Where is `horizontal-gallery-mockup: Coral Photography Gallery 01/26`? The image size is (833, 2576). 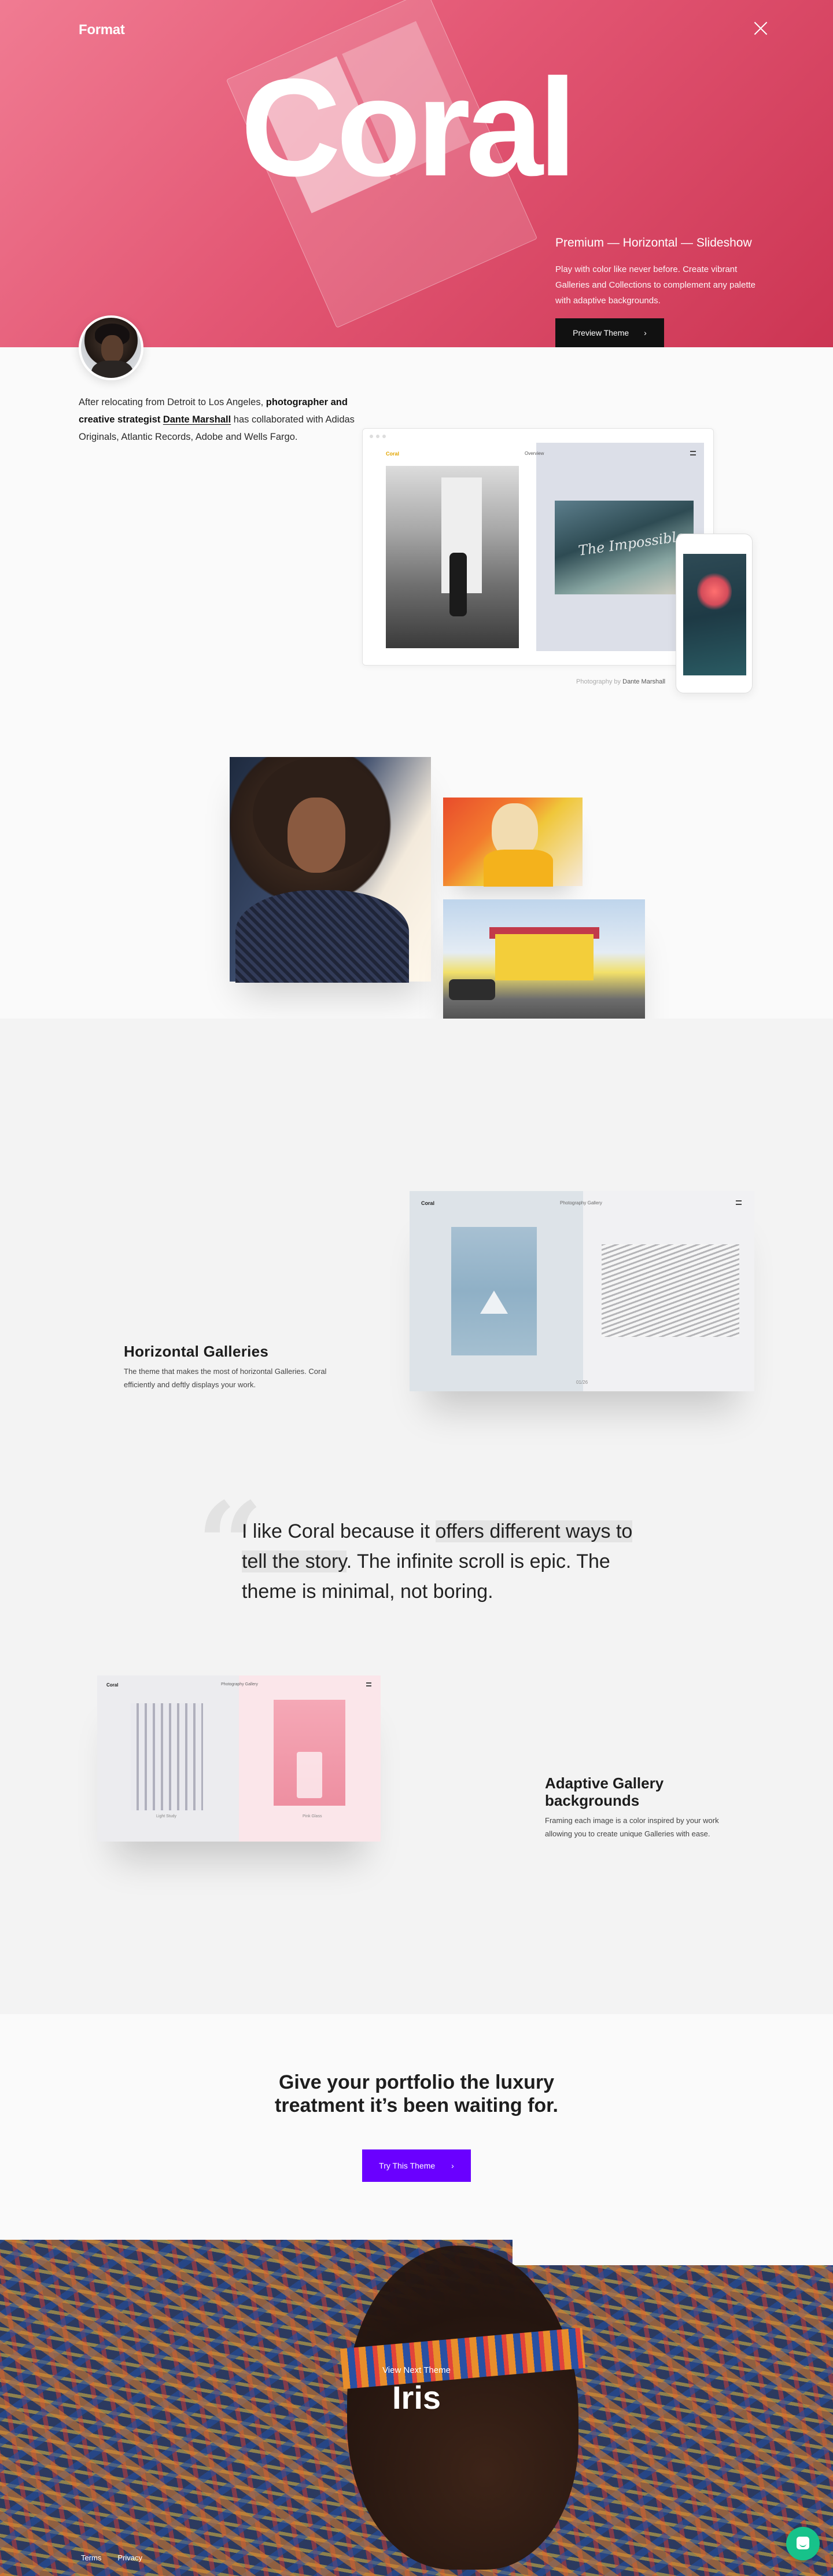 horizontal-gallery-mockup: Coral Photography Gallery 01/26 is located at coordinates (582, 1291).